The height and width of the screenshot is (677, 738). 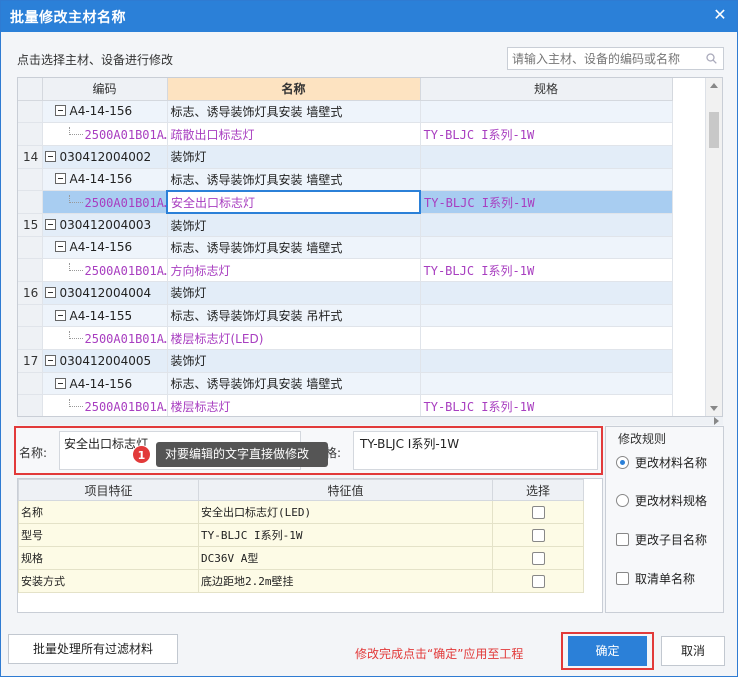 I want to click on column-header-name: 名称, so click(x=294, y=89).